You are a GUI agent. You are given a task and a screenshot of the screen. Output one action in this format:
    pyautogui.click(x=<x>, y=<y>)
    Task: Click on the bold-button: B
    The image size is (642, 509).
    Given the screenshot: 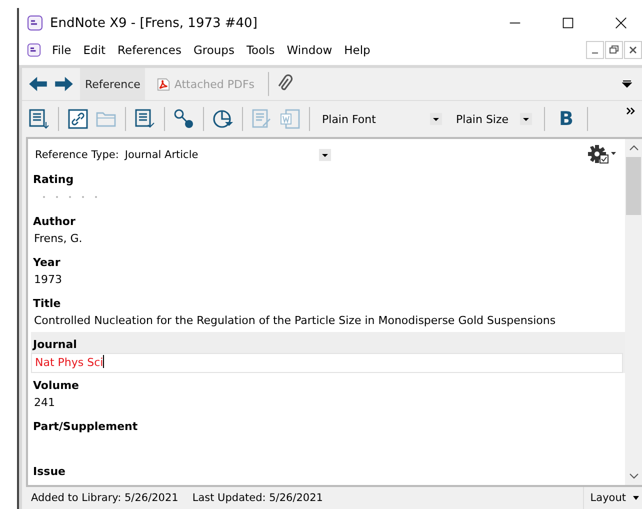 What is the action you would take?
    pyautogui.click(x=566, y=119)
    